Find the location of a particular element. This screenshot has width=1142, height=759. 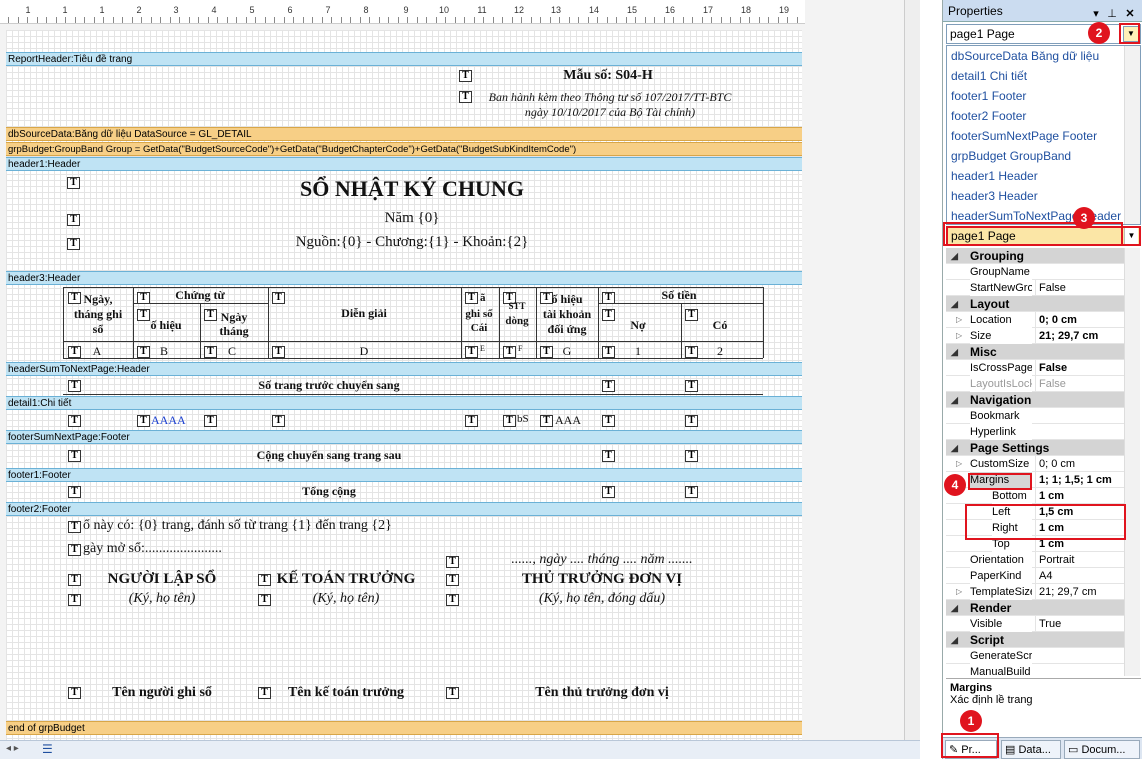

prop-hyperlink: Hyperlink is located at coordinates (1035, 432).